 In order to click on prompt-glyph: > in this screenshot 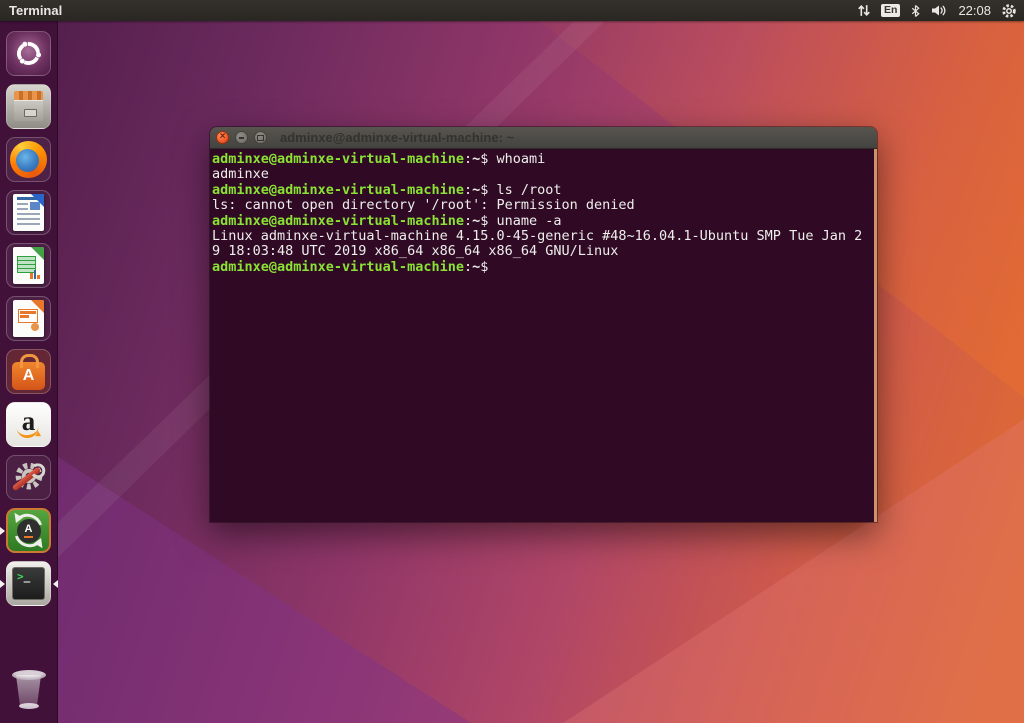, I will do `click(20, 576)`.